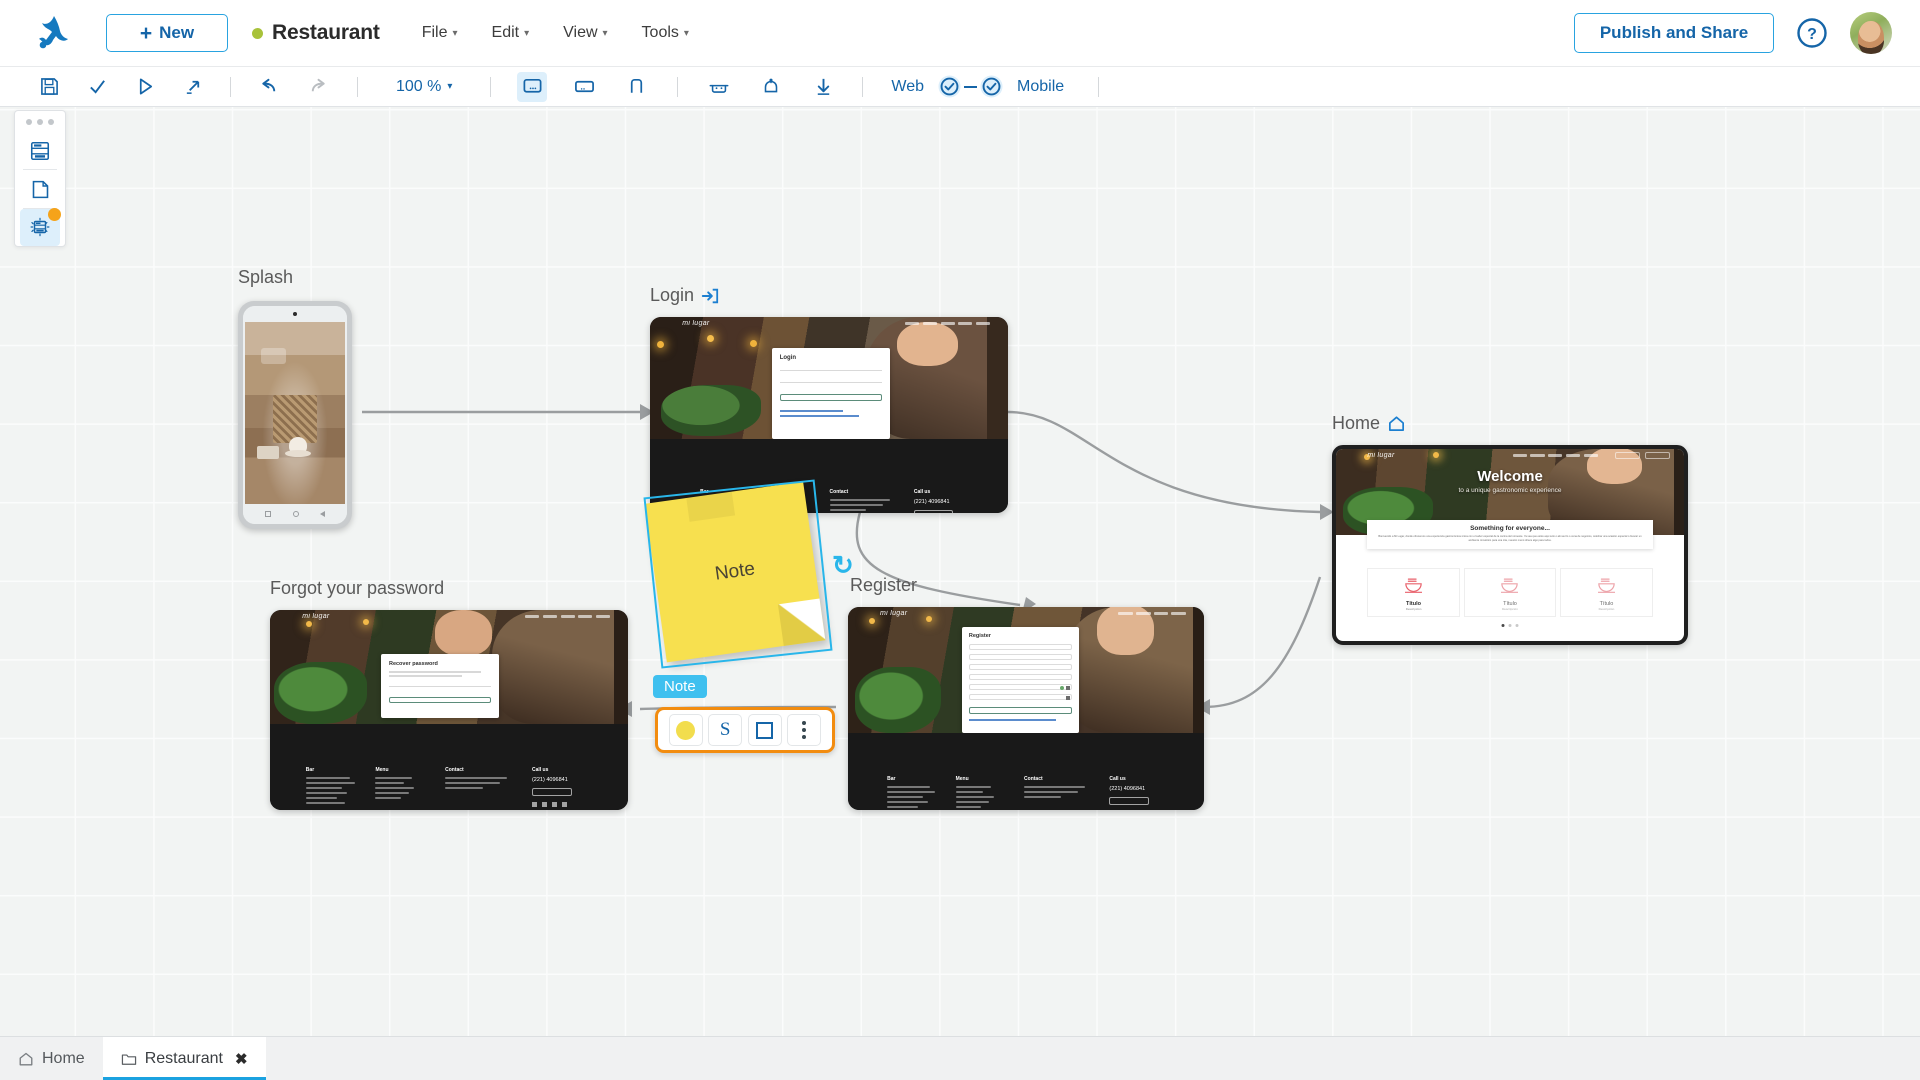 This screenshot has width=1920, height=1080. Describe the element at coordinates (357, 588) in the screenshot. I see `screen-label-forgot: Forgot your password` at that location.